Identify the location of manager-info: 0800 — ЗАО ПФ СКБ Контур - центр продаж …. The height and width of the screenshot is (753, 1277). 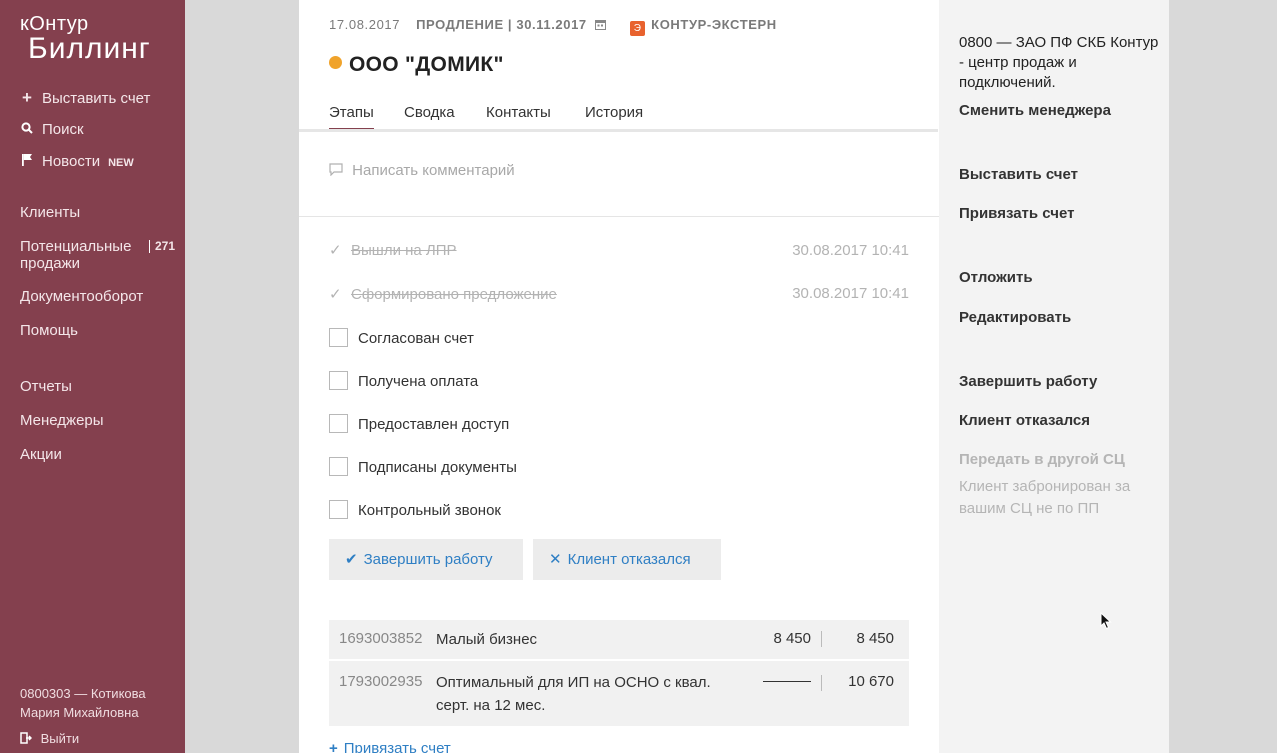
(1059, 62).